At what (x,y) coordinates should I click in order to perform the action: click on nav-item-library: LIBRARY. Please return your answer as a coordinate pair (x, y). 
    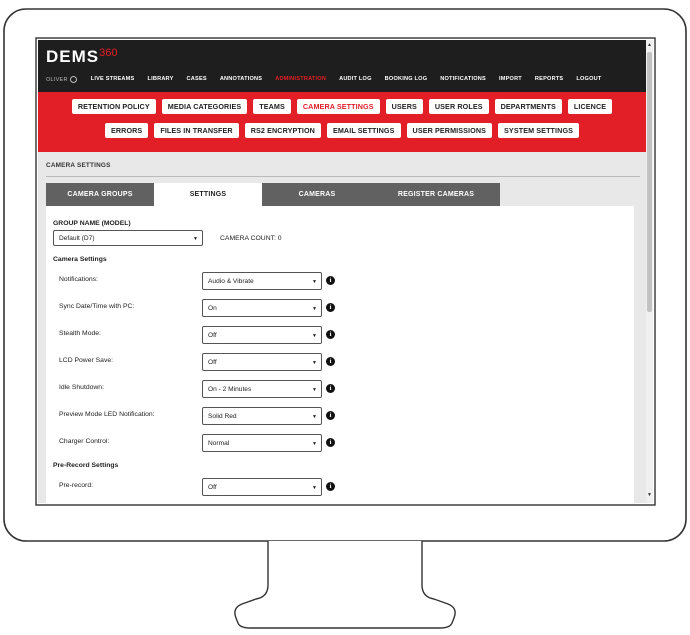
    Looking at the image, I should click on (160, 79).